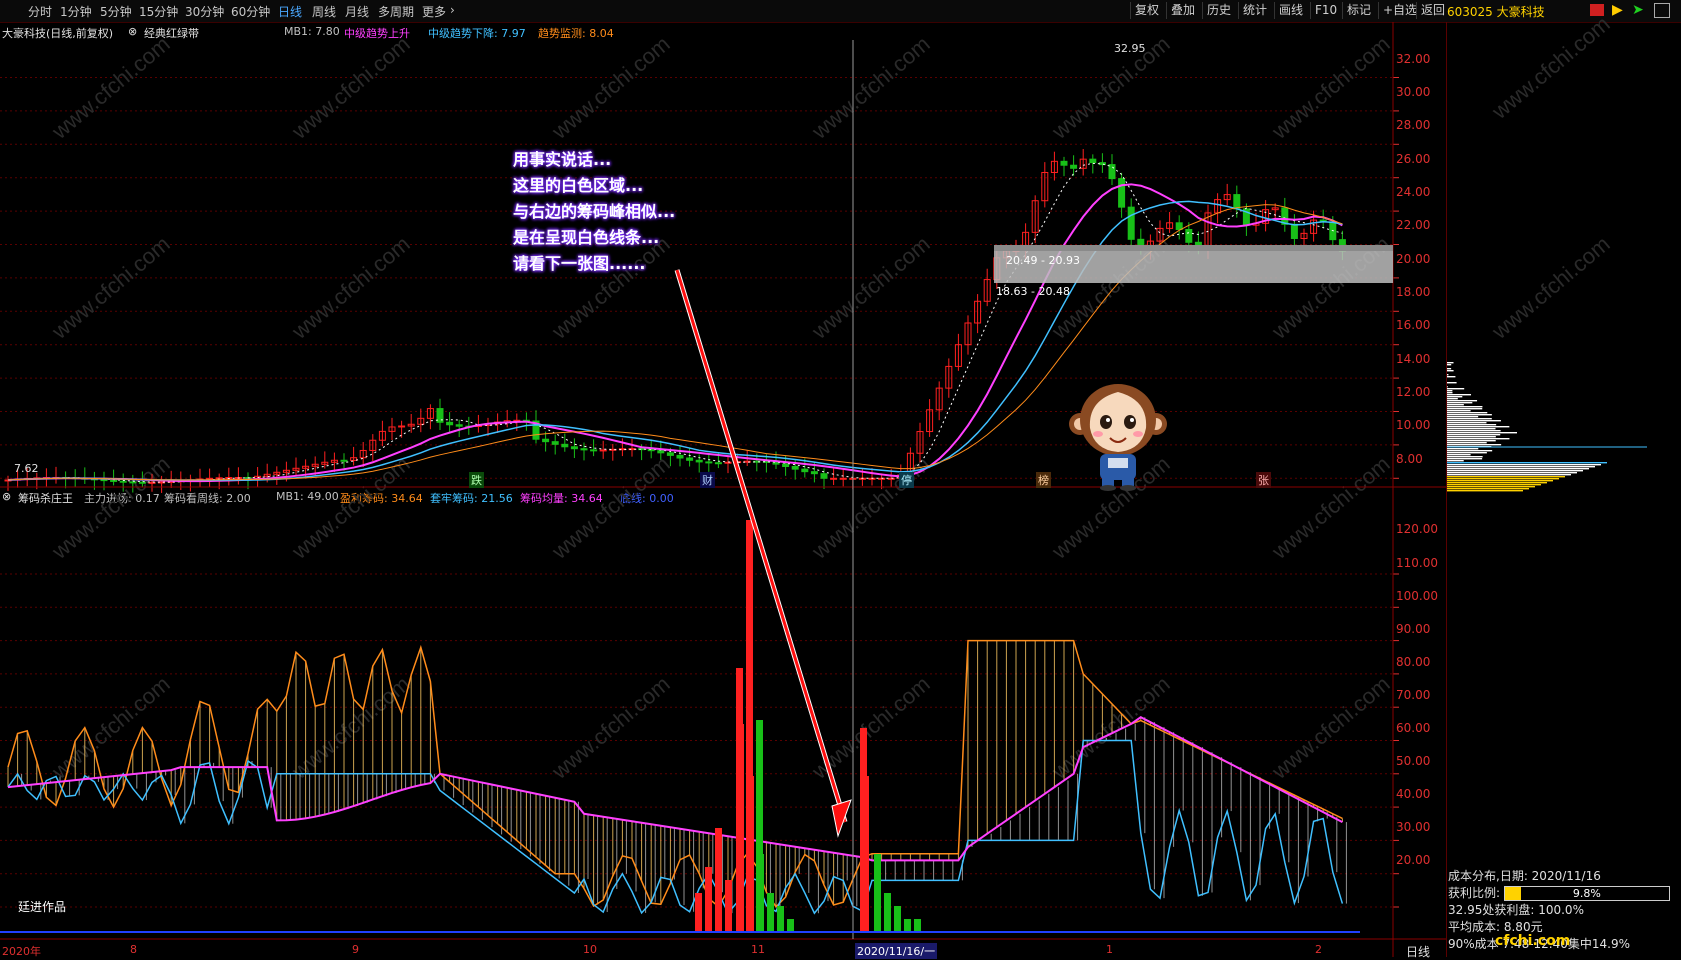 The width and height of the screenshot is (1681, 960). Describe the element at coordinates (1413, 392) in the screenshot. I see `y-label: 12.00` at that location.